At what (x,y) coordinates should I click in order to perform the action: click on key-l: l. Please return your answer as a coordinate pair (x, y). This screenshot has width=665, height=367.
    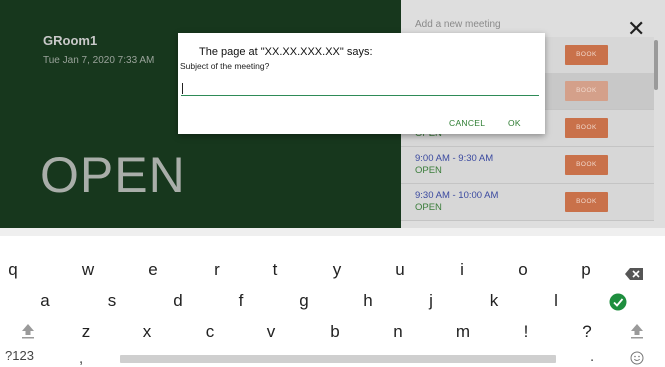
    Looking at the image, I should click on (556, 301).